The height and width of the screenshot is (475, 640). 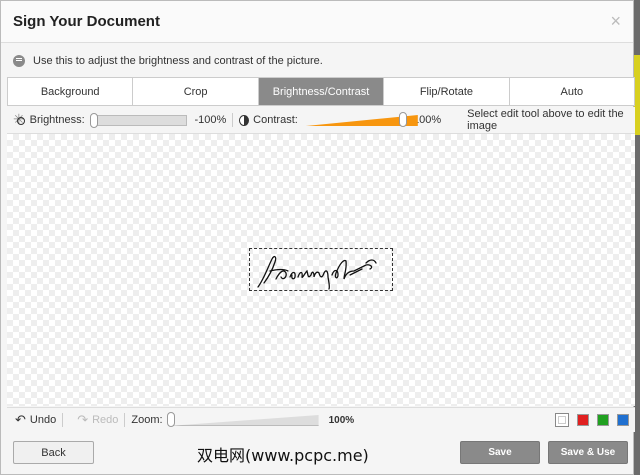 What do you see at coordinates (317, 22) in the screenshot?
I see `dialog-titlebar: Sign Your Document ×` at bounding box center [317, 22].